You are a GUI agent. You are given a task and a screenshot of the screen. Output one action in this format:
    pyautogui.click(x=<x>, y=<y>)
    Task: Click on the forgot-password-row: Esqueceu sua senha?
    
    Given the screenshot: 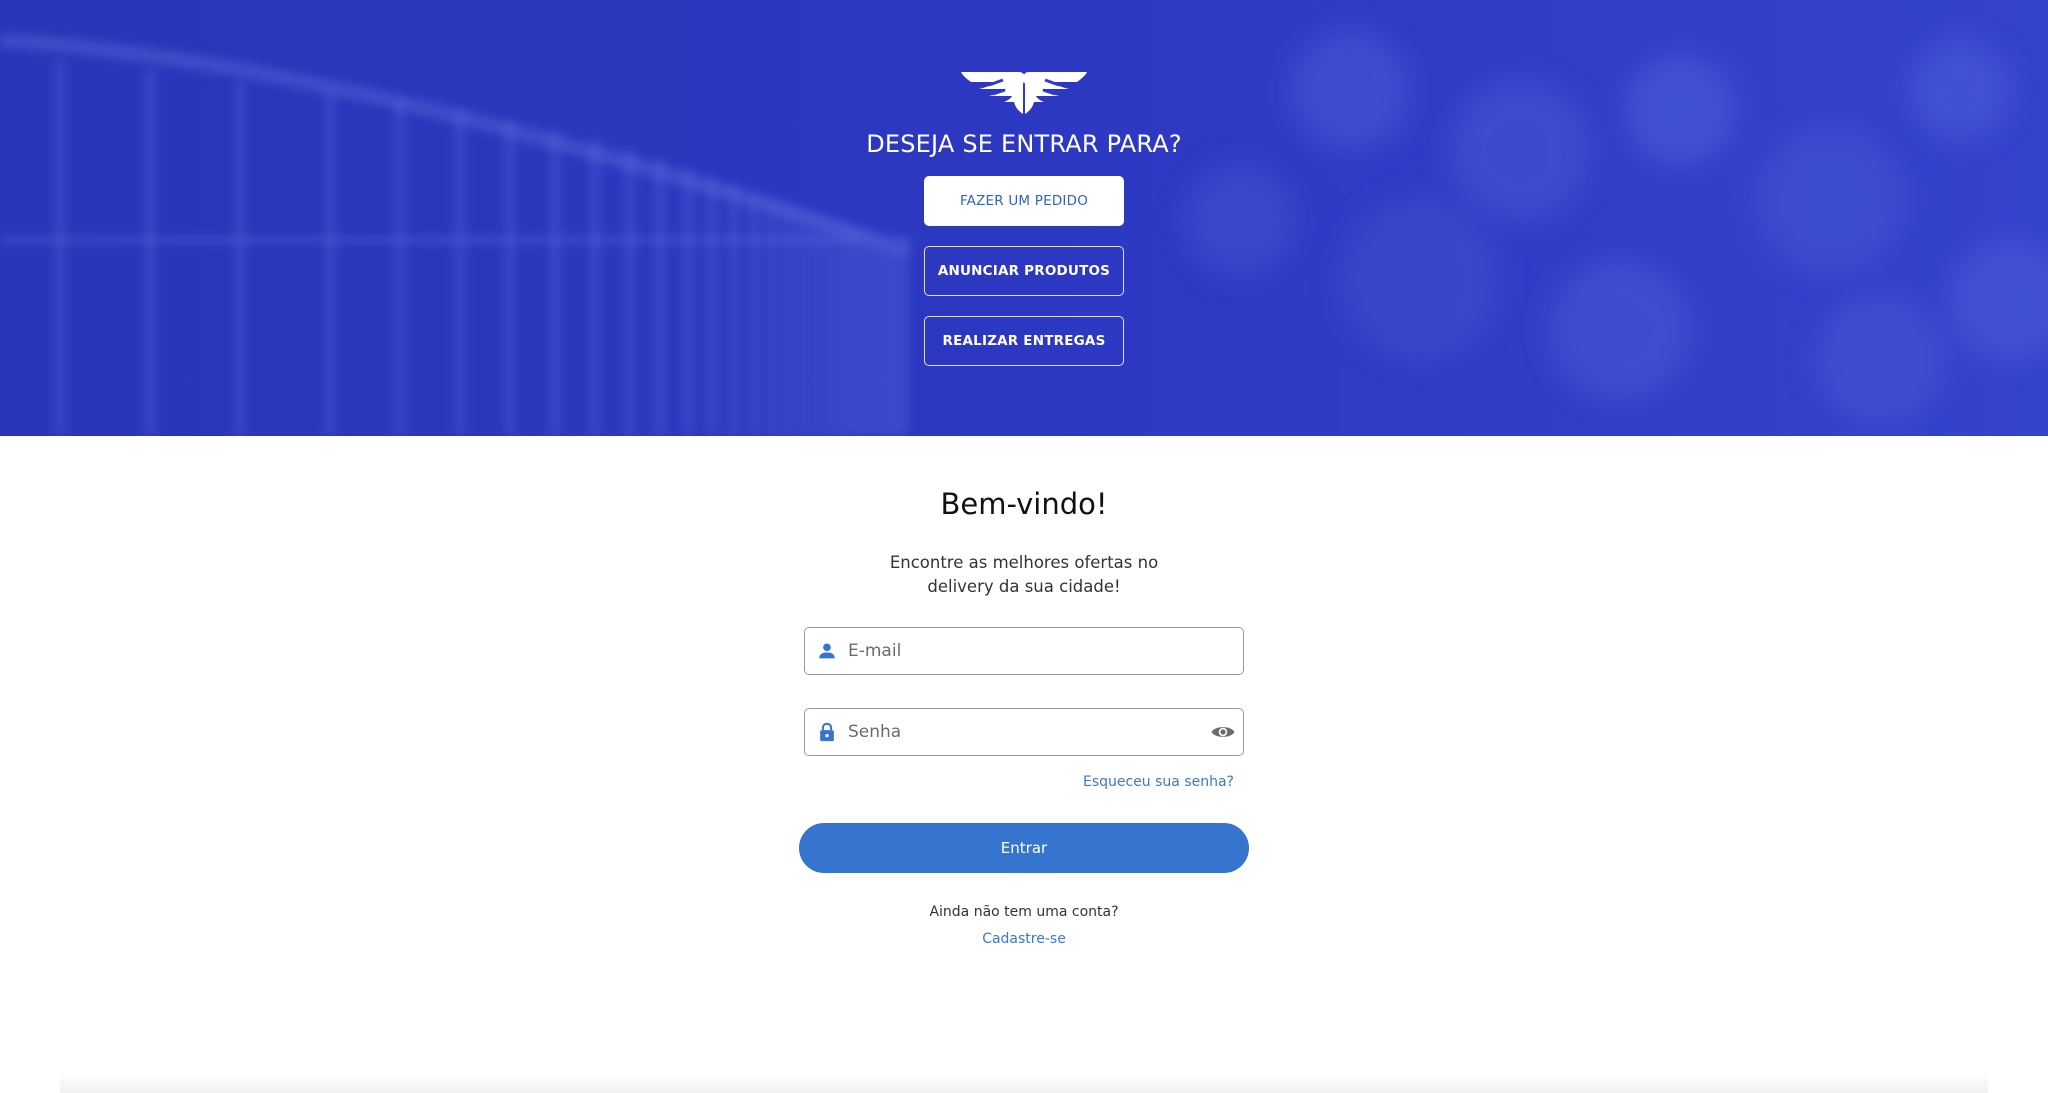 What is the action you would take?
    pyautogui.click(x=1024, y=782)
    